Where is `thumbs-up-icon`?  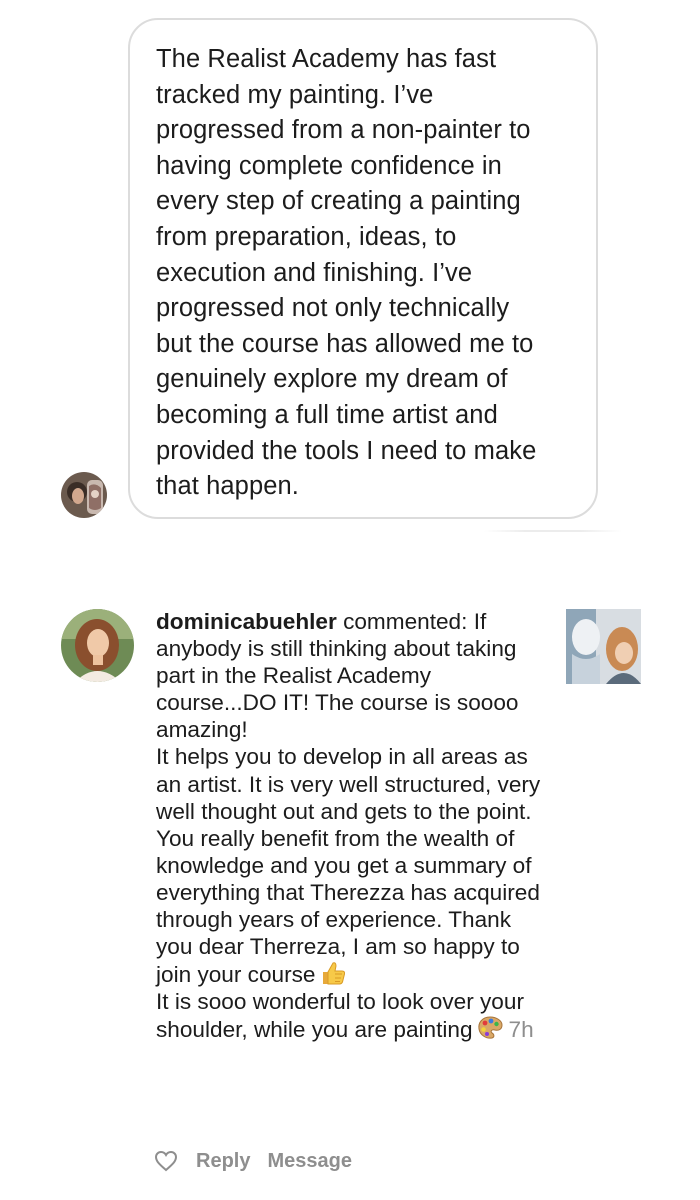 thumbs-up-icon is located at coordinates (333, 973).